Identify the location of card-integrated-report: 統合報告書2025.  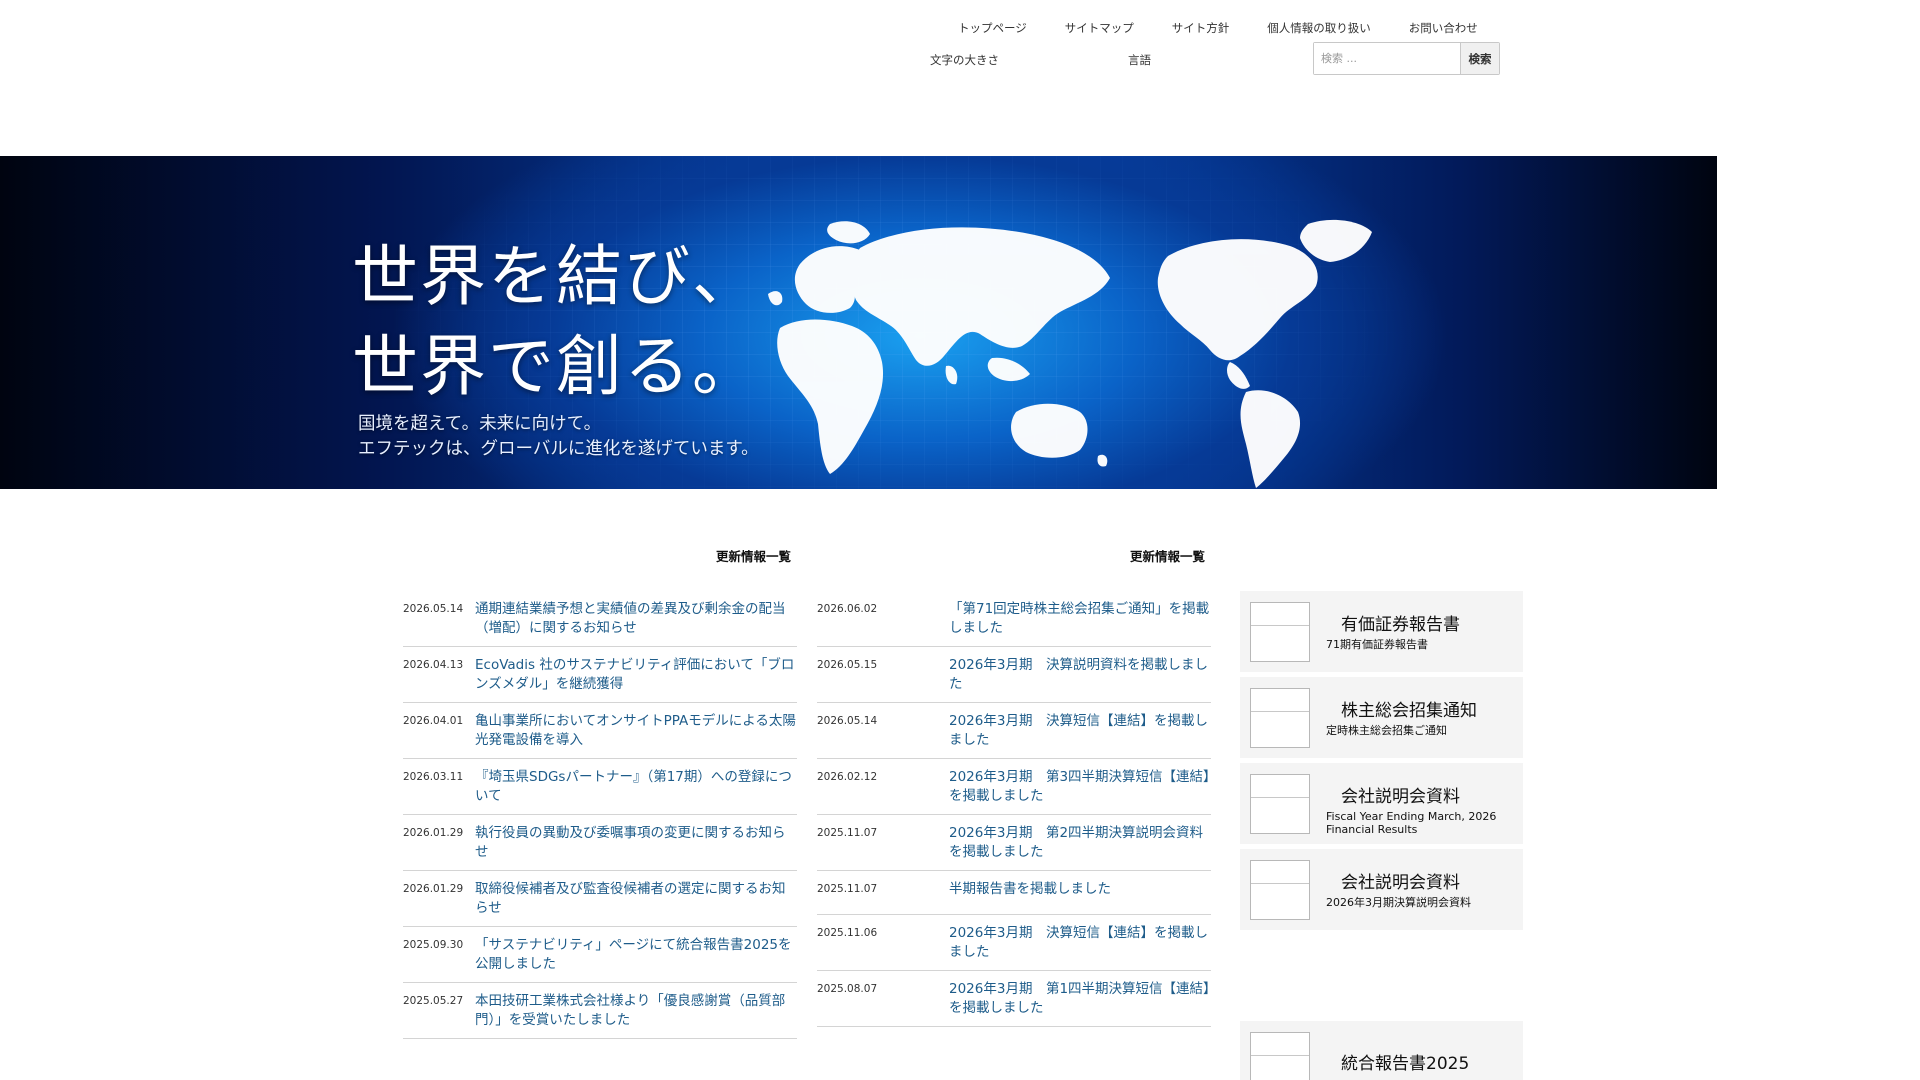
(1381, 1050).